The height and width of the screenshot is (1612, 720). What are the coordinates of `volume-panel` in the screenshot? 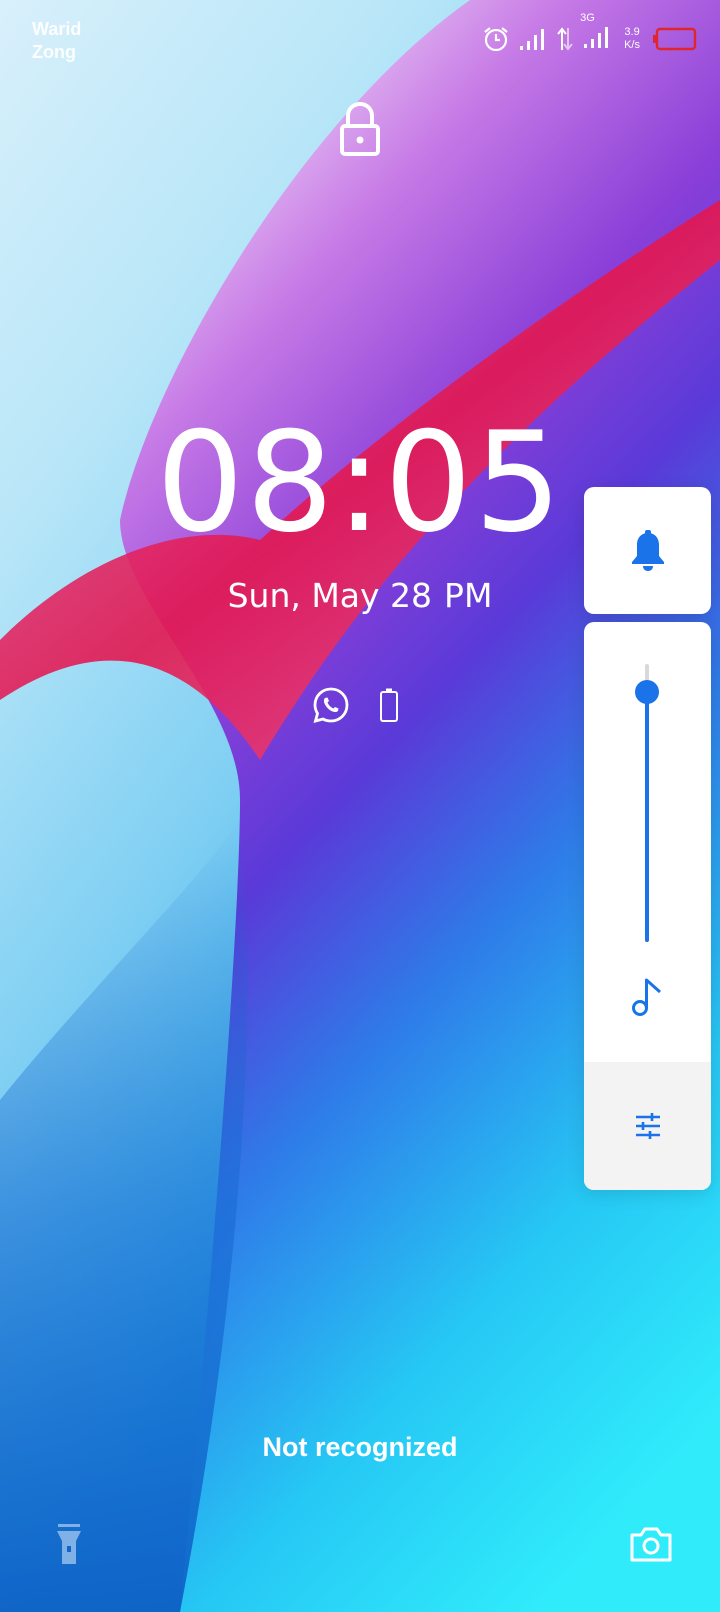 It's located at (647, 906).